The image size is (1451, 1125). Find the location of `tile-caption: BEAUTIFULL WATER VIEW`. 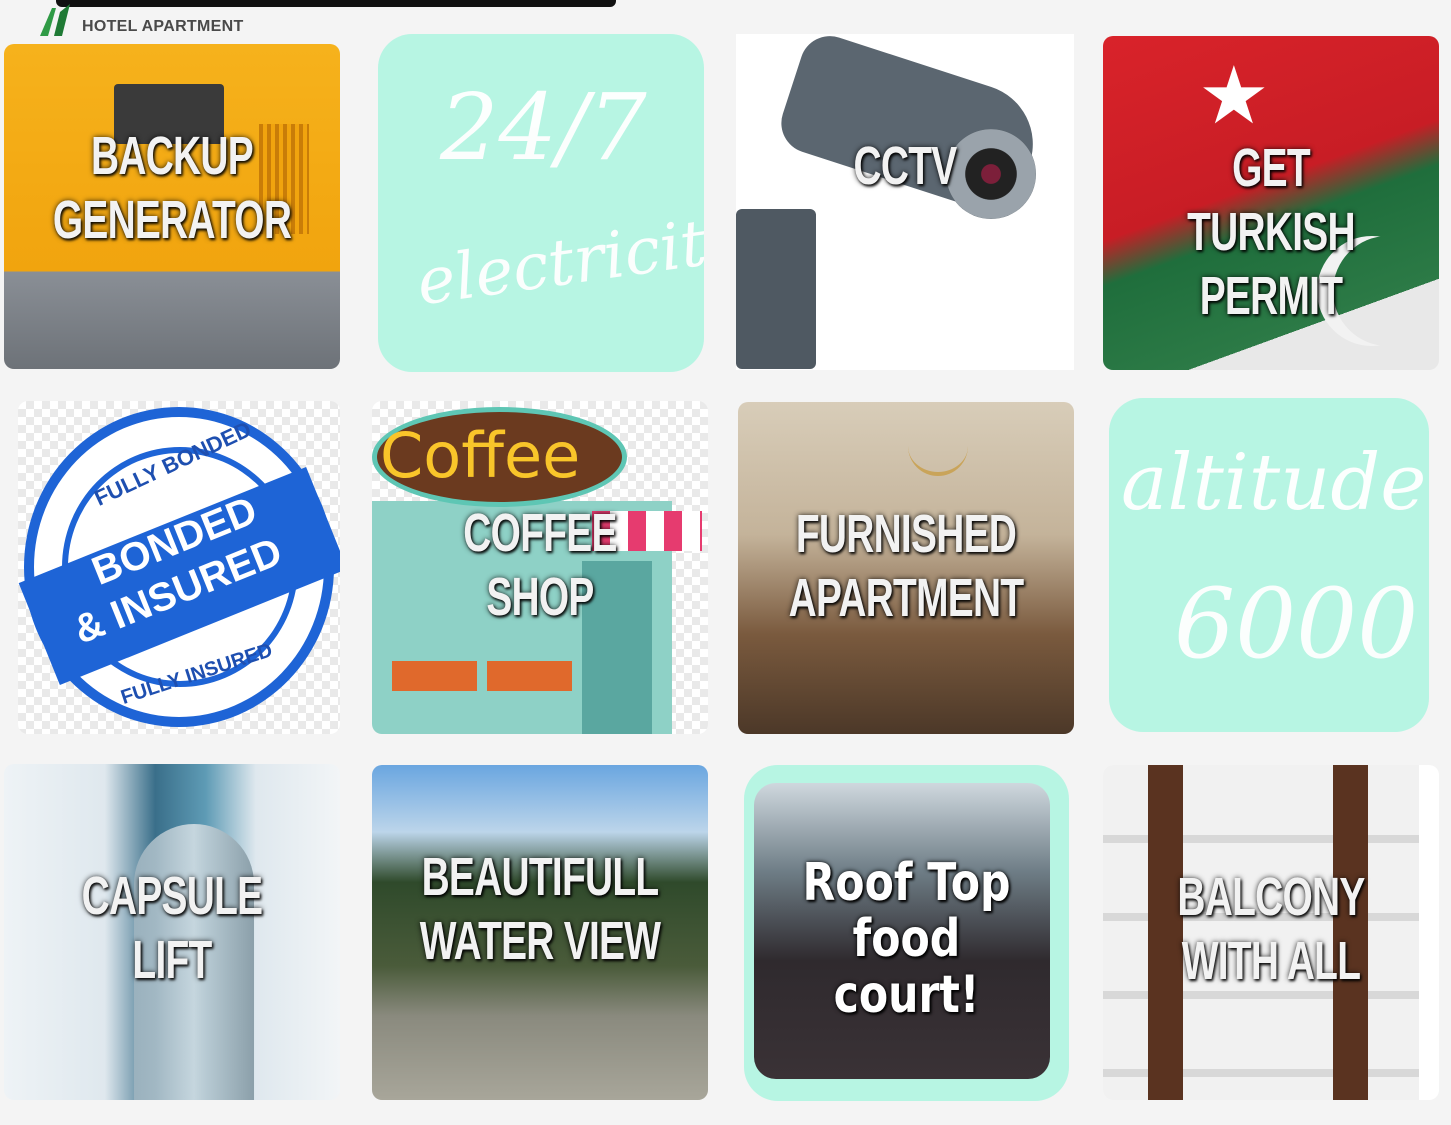

tile-caption: BEAUTIFULL WATER VIEW is located at coordinates (540, 909).